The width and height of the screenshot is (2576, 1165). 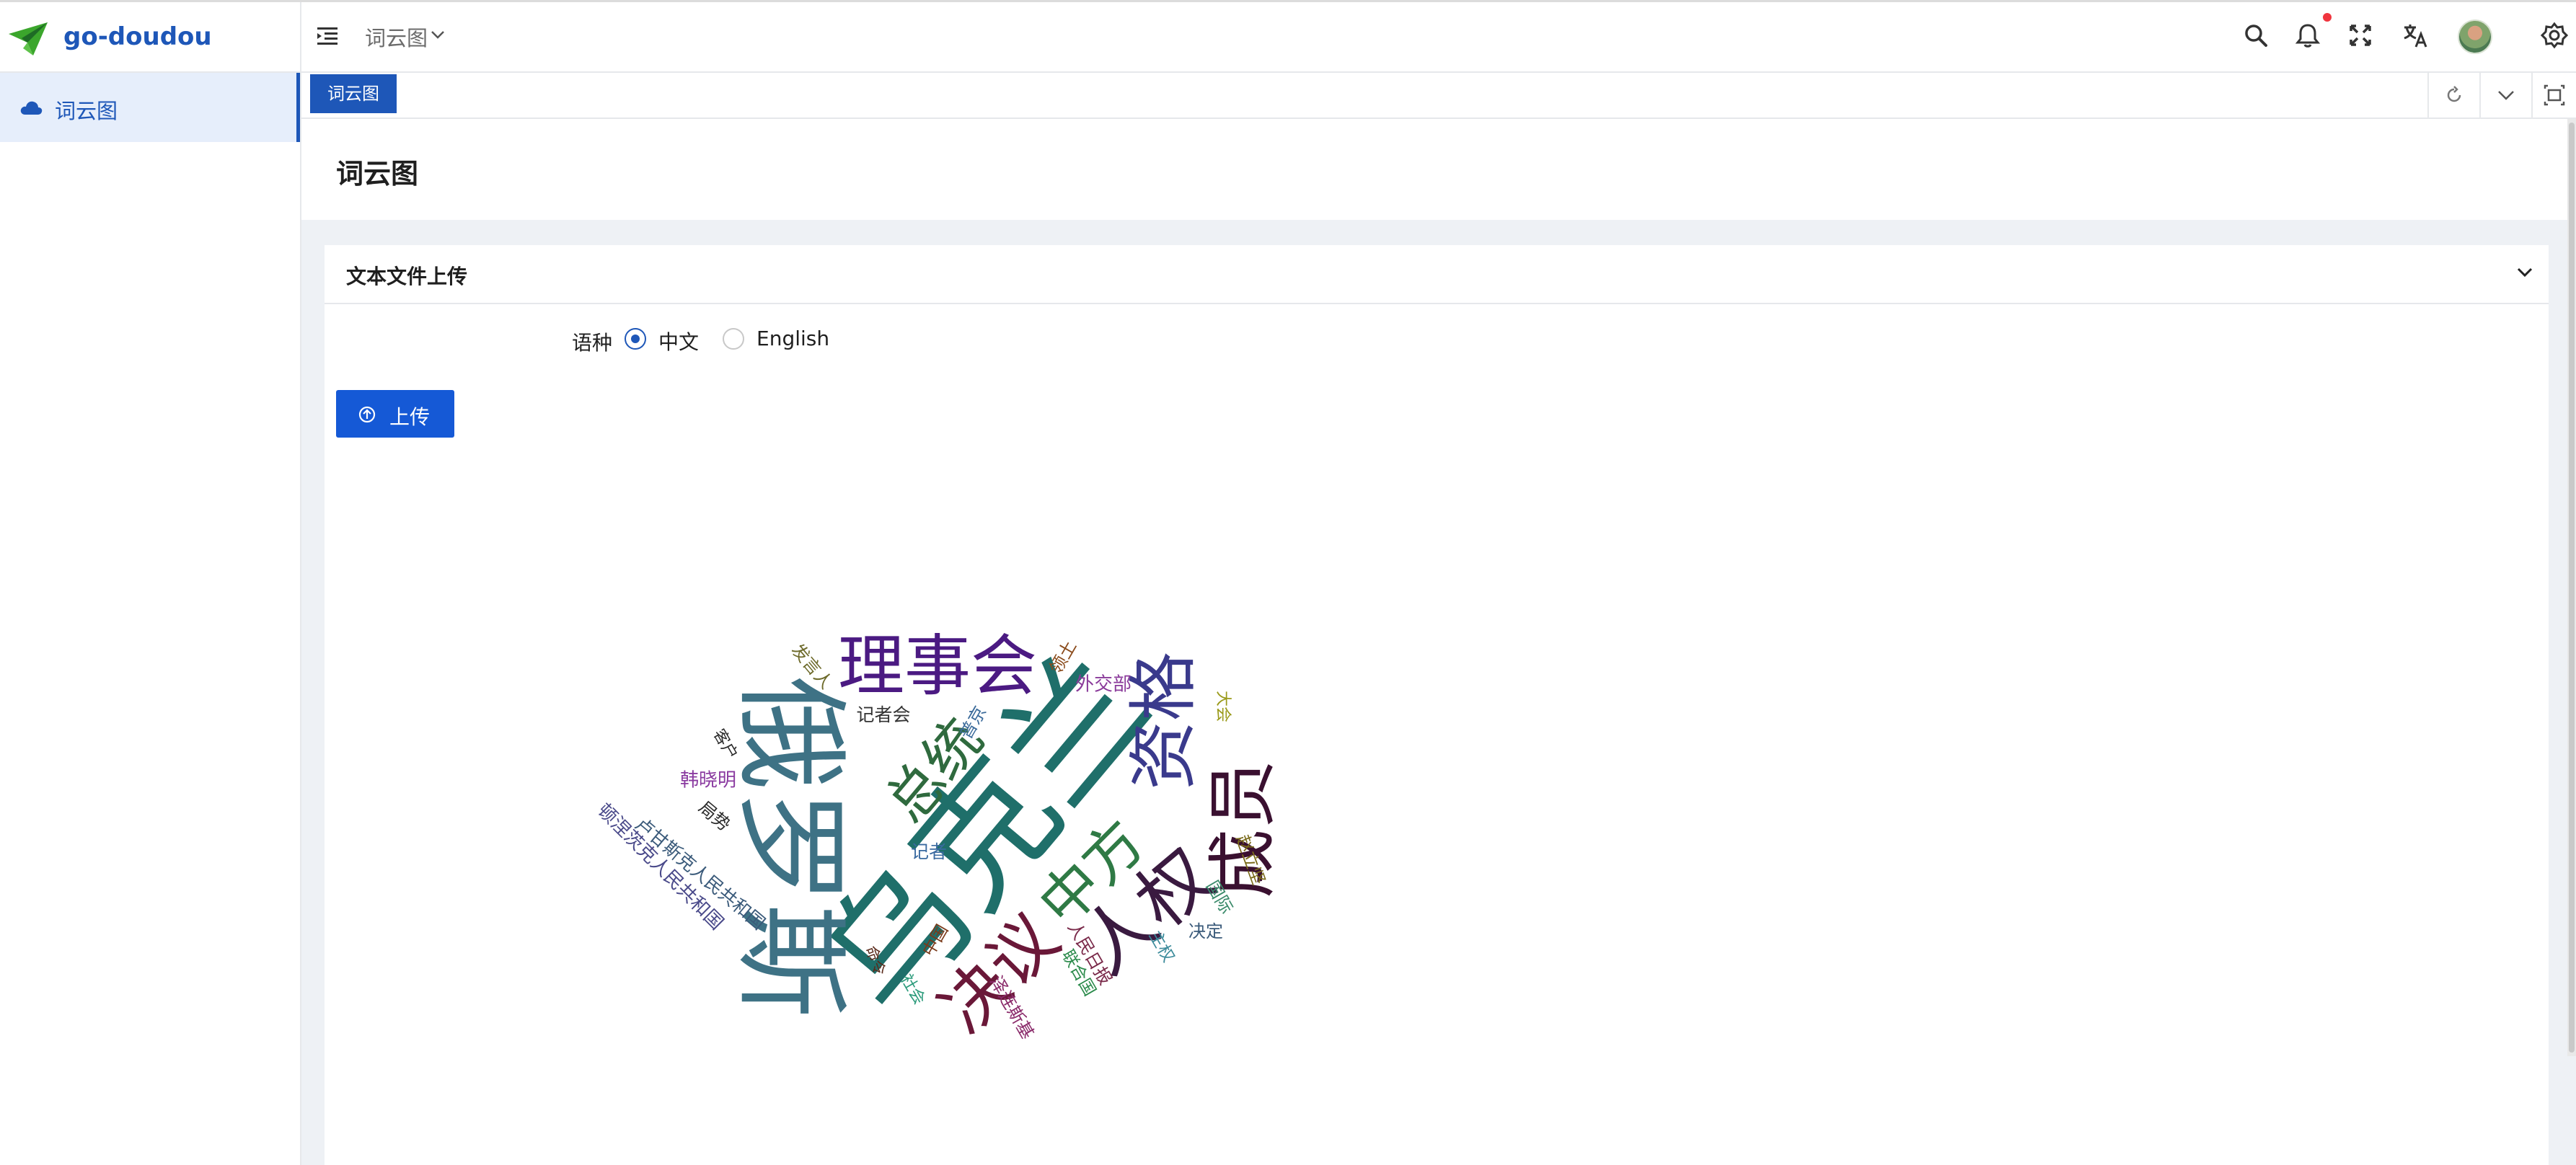 I want to click on wordcloud-word: 外交部, so click(x=1103, y=685).